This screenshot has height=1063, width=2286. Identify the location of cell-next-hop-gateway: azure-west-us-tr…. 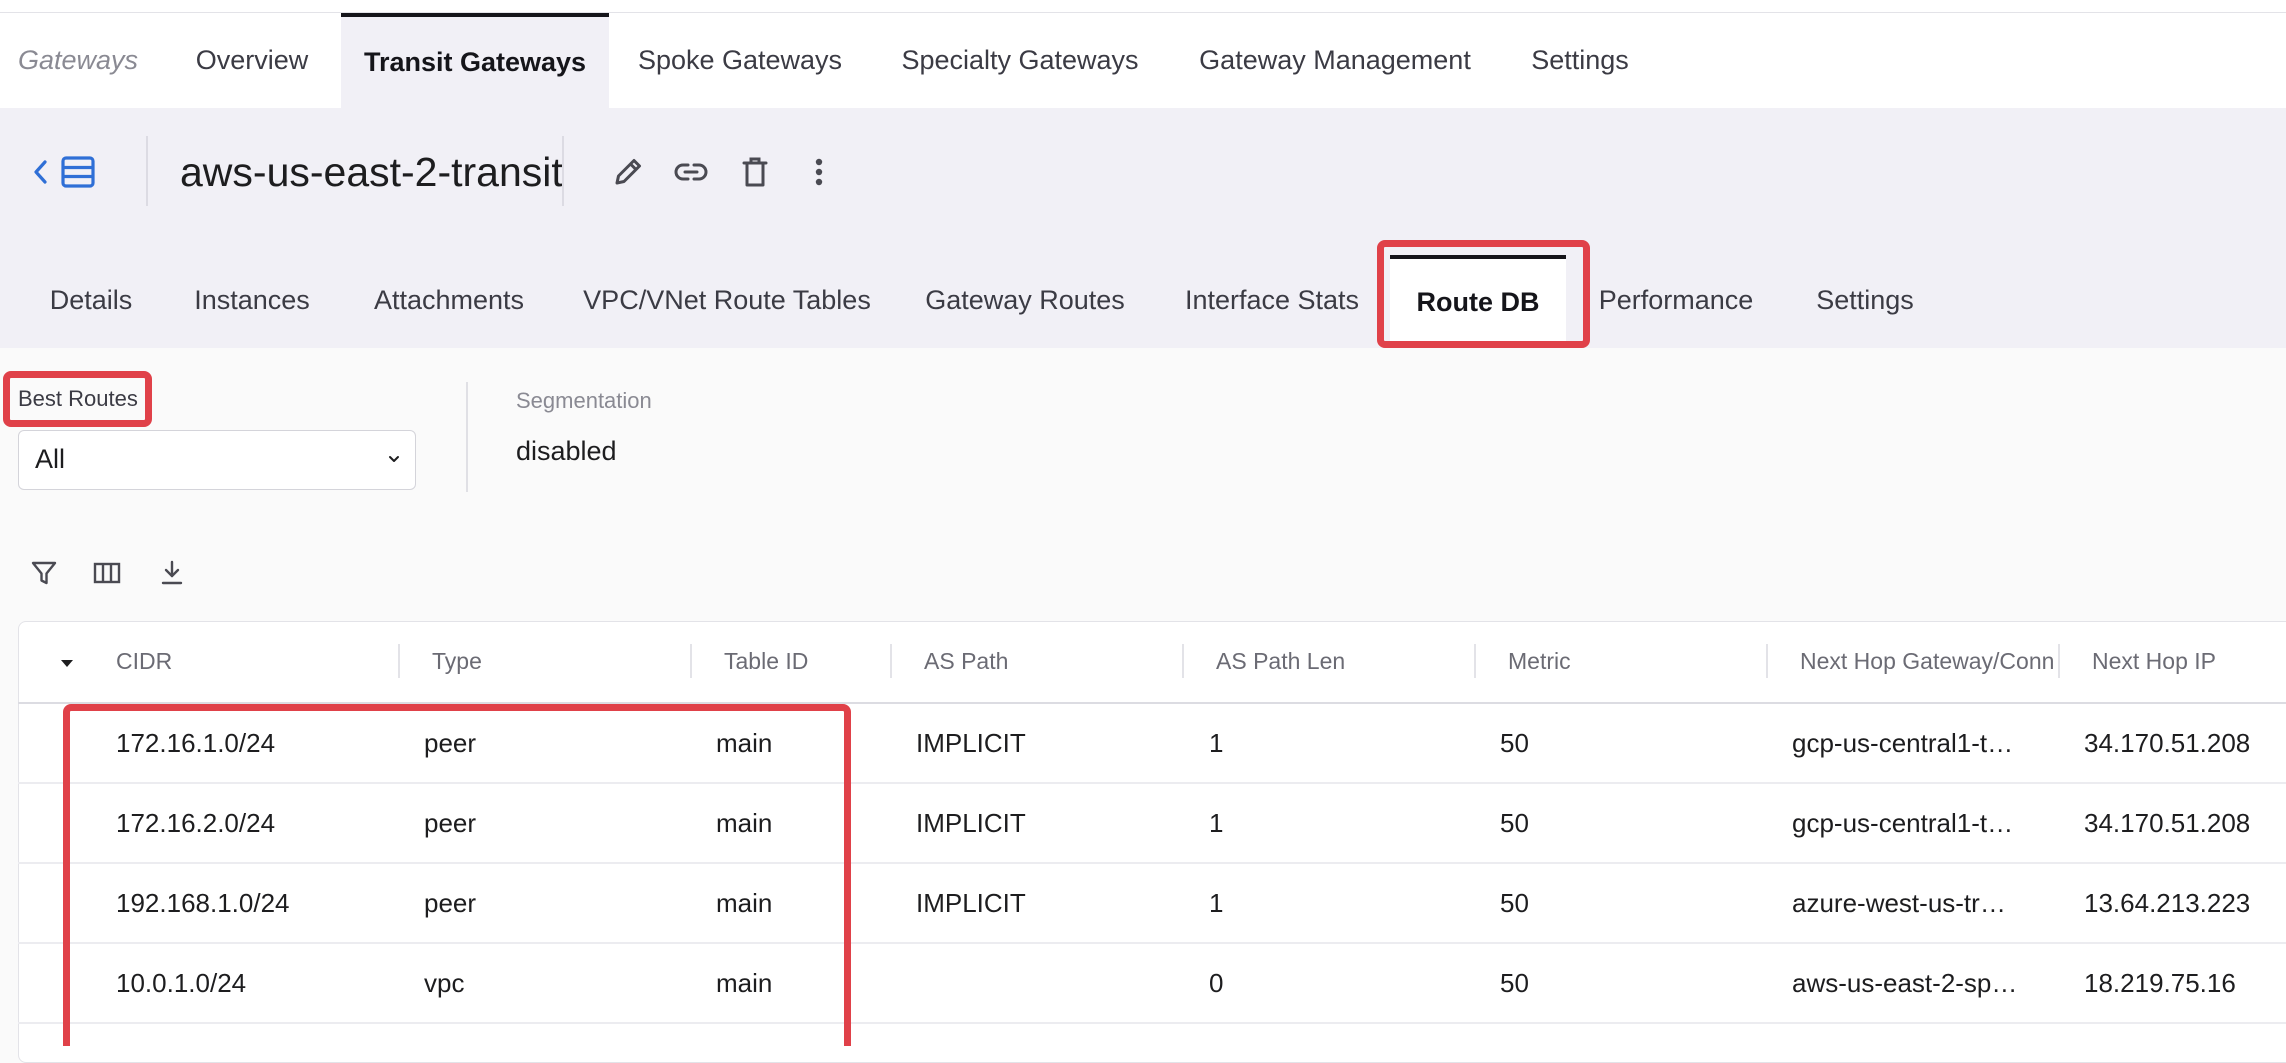
(1919, 903).